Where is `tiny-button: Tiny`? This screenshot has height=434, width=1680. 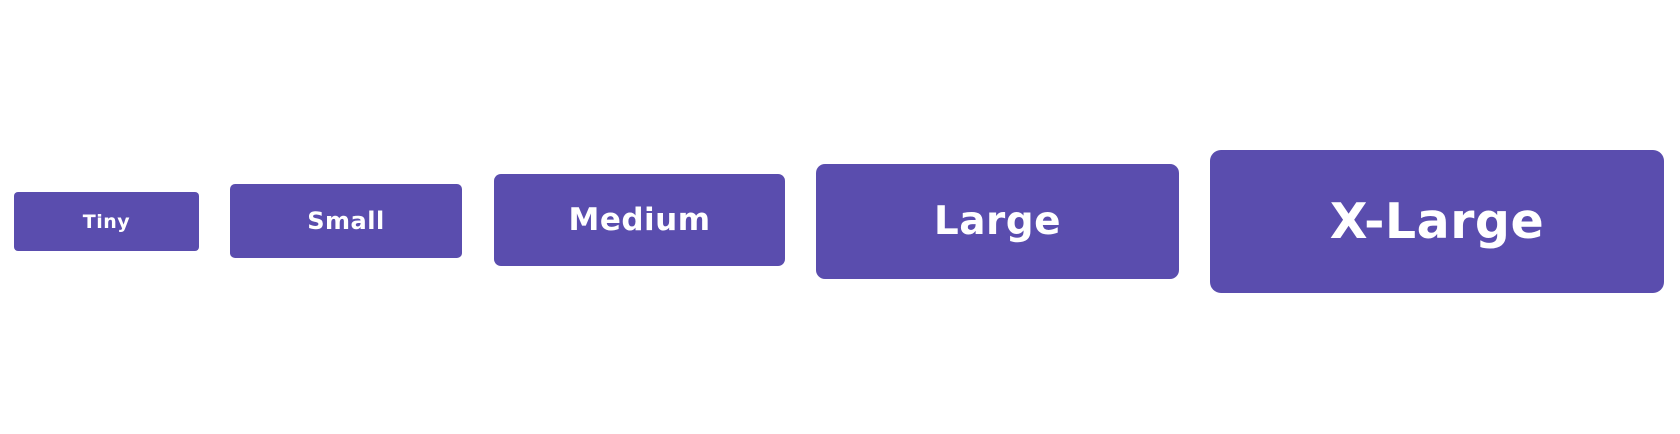 tiny-button: Tiny is located at coordinates (106, 221).